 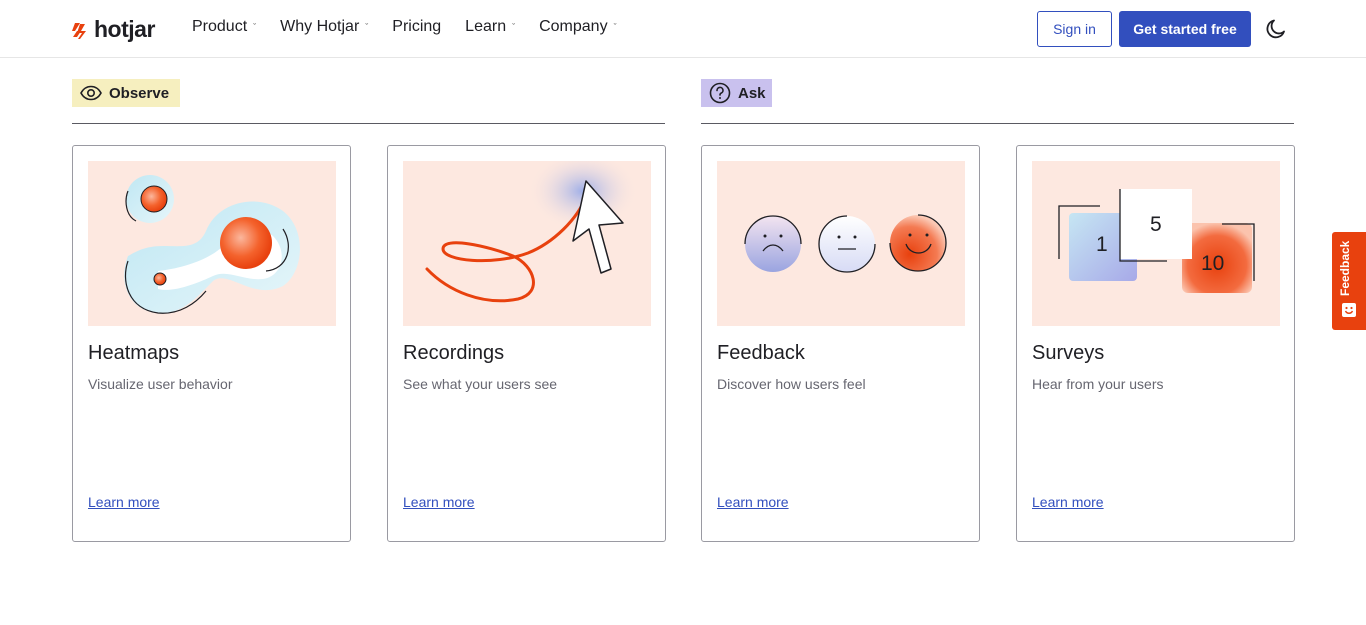 What do you see at coordinates (1345, 268) in the screenshot?
I see `feedback-tab-label: Feedback` at bounding box center [1345, 268].